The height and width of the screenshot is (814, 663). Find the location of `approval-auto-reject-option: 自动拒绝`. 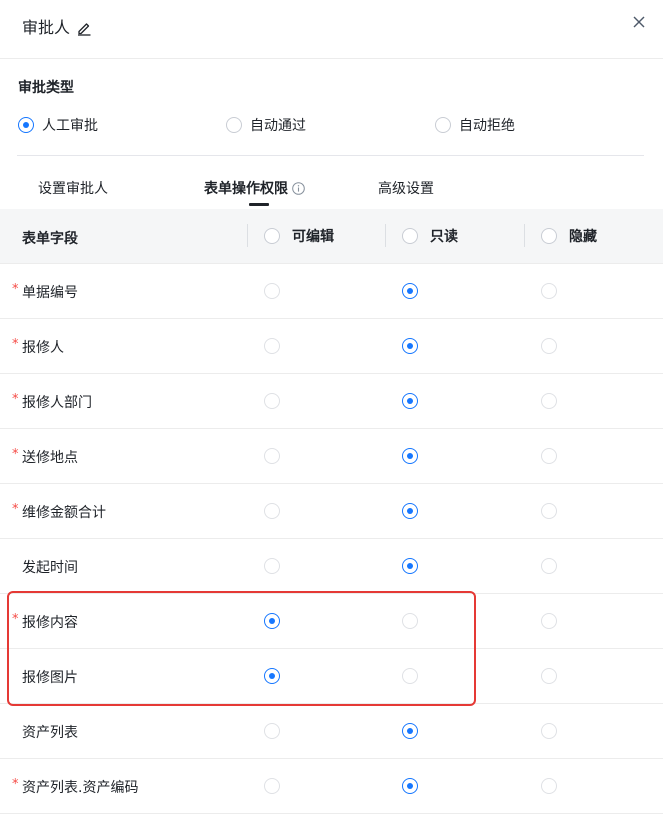

approval-auto-reject-option: 自动拒绝 is located at coordinates (475, 125).